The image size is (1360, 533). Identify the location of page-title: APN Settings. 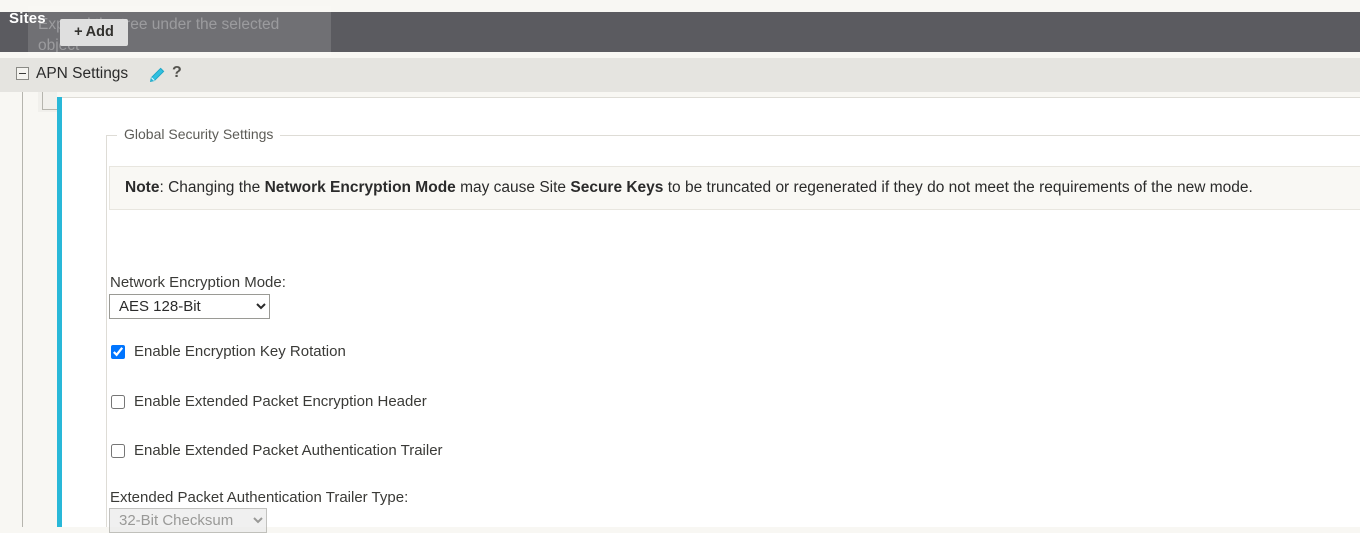
(82, 73).